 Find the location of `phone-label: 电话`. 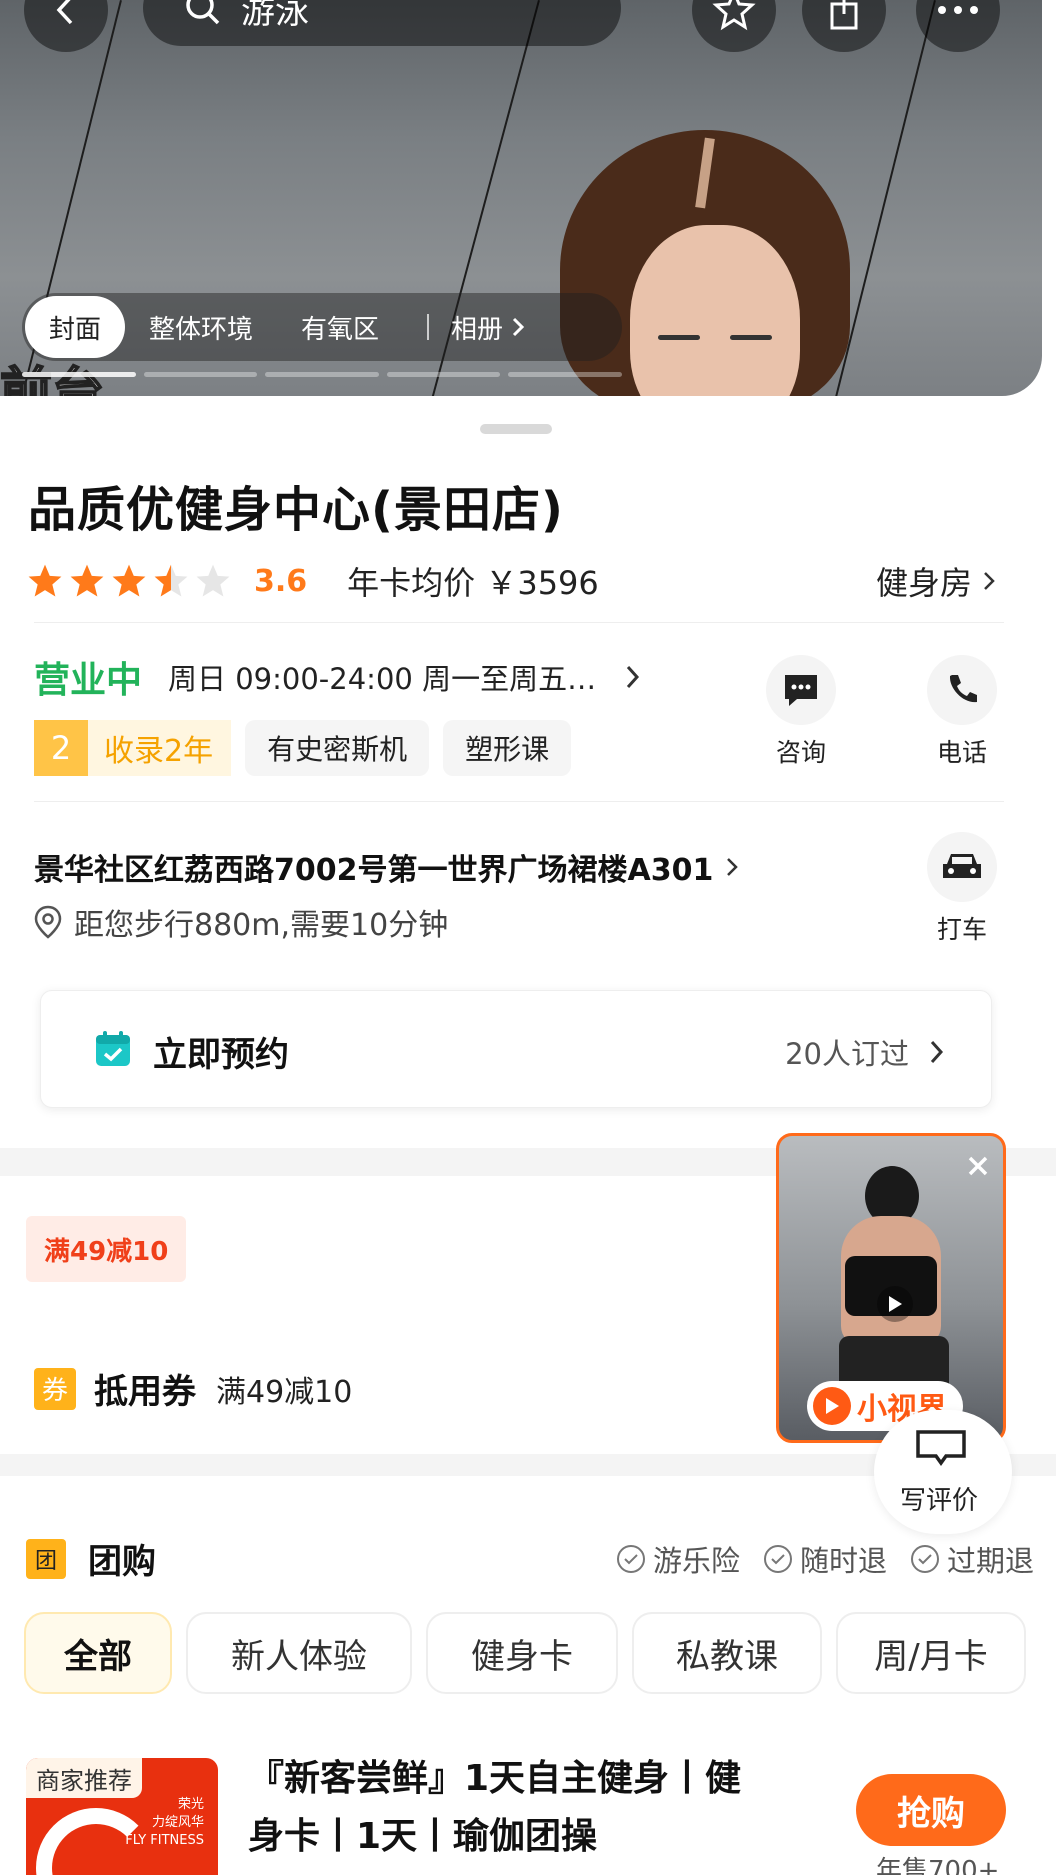

phone-label: 电话 is located at coordinates (961, 752).